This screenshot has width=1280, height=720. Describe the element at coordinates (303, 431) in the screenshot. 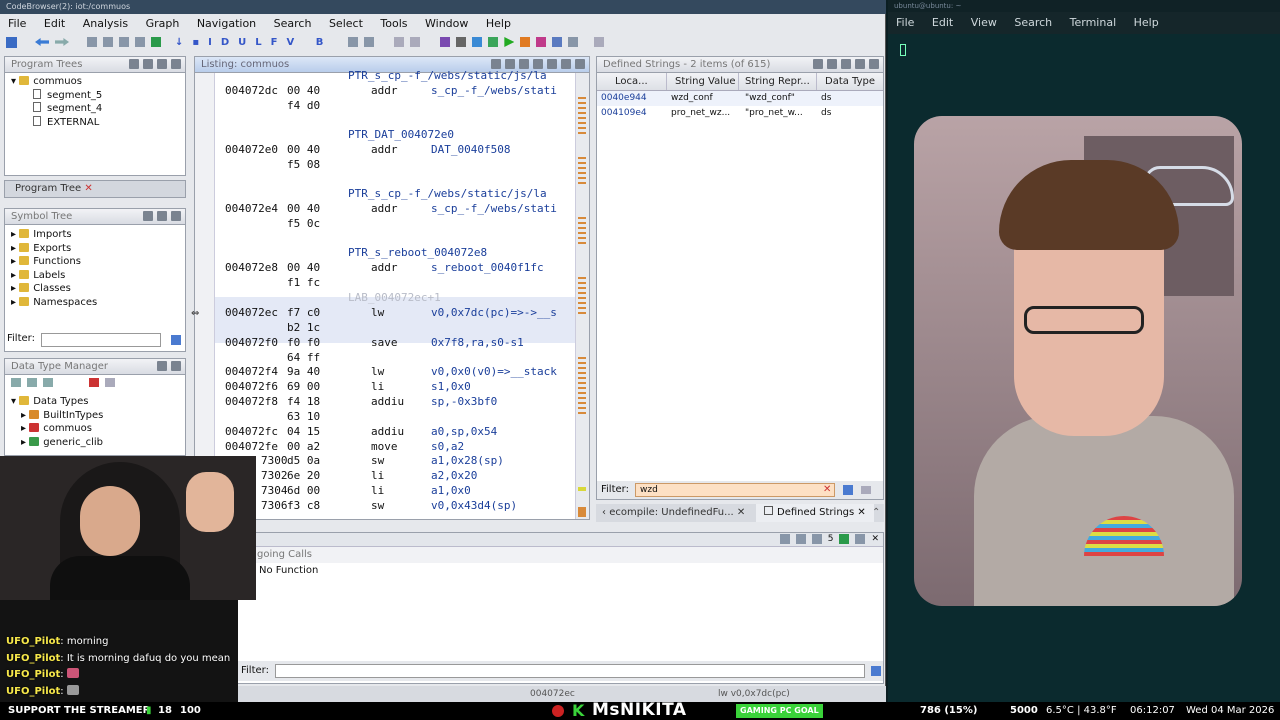

I see `listing-bytes: 04 15` at that location.